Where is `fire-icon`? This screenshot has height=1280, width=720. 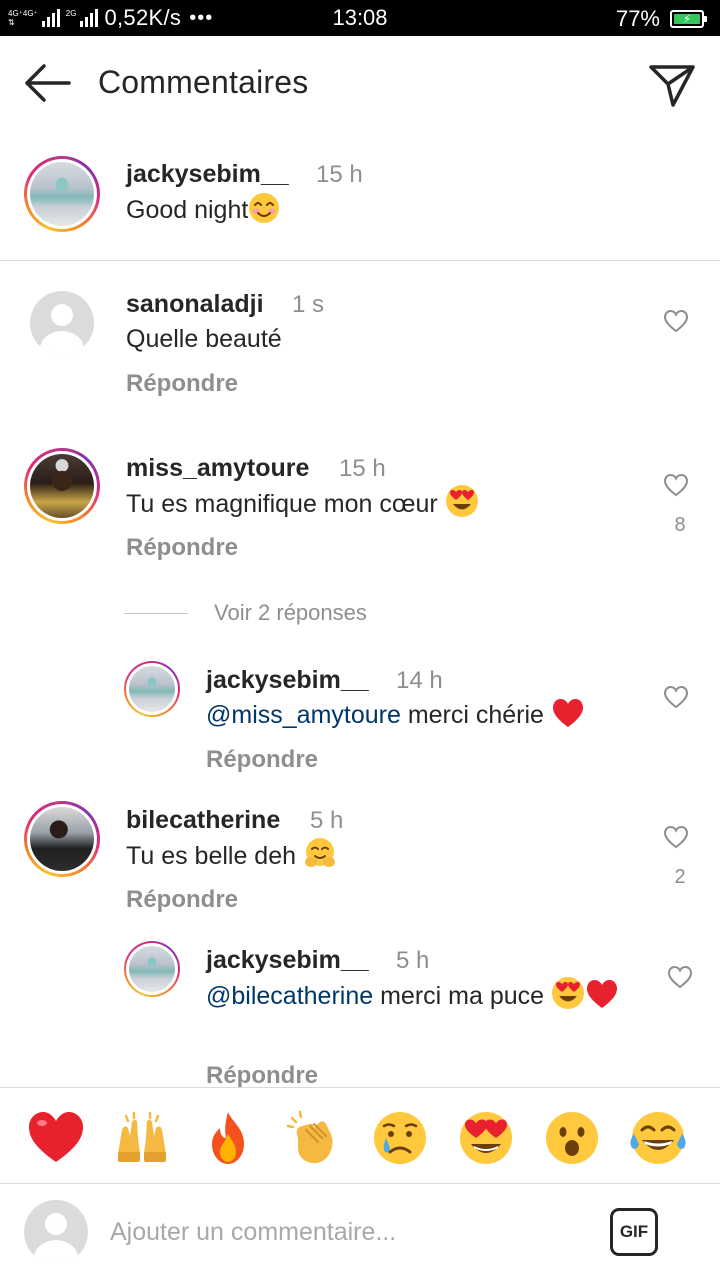
fire-icon is located at coordinates (228, 1138).